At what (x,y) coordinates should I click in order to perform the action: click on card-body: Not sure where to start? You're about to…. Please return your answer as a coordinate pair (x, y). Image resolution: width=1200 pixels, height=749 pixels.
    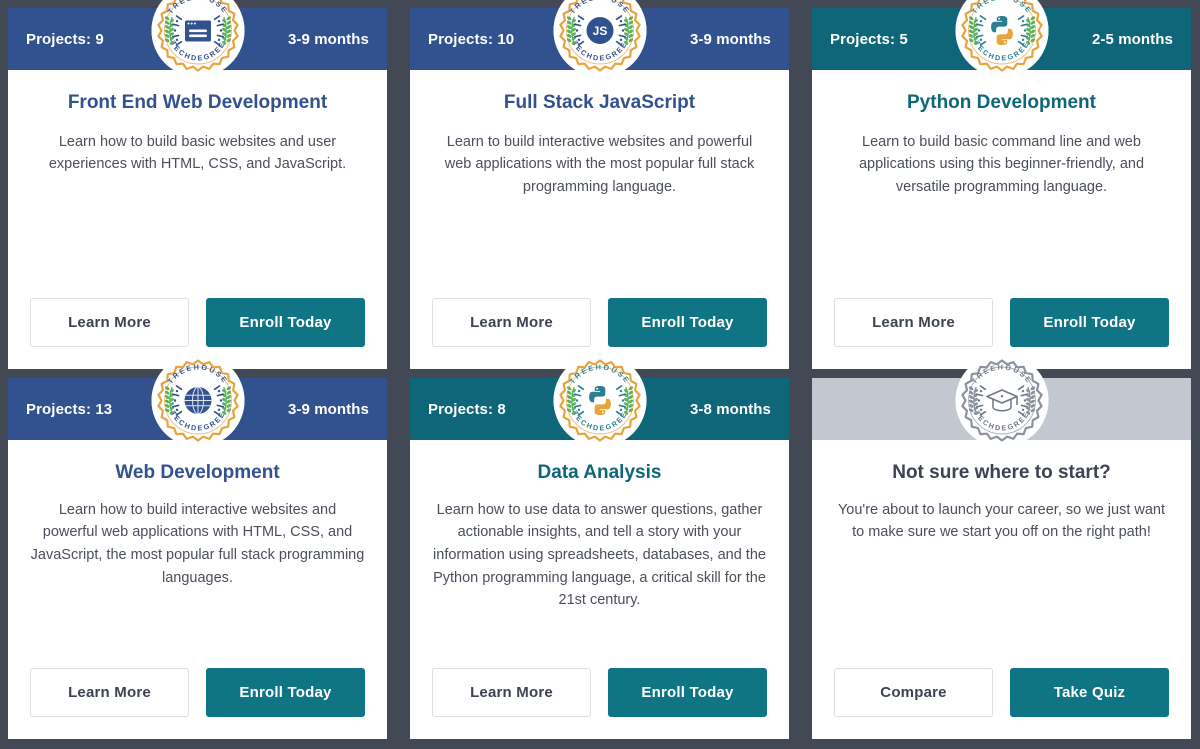
    Looking at the image, I should click on (1001, 554).